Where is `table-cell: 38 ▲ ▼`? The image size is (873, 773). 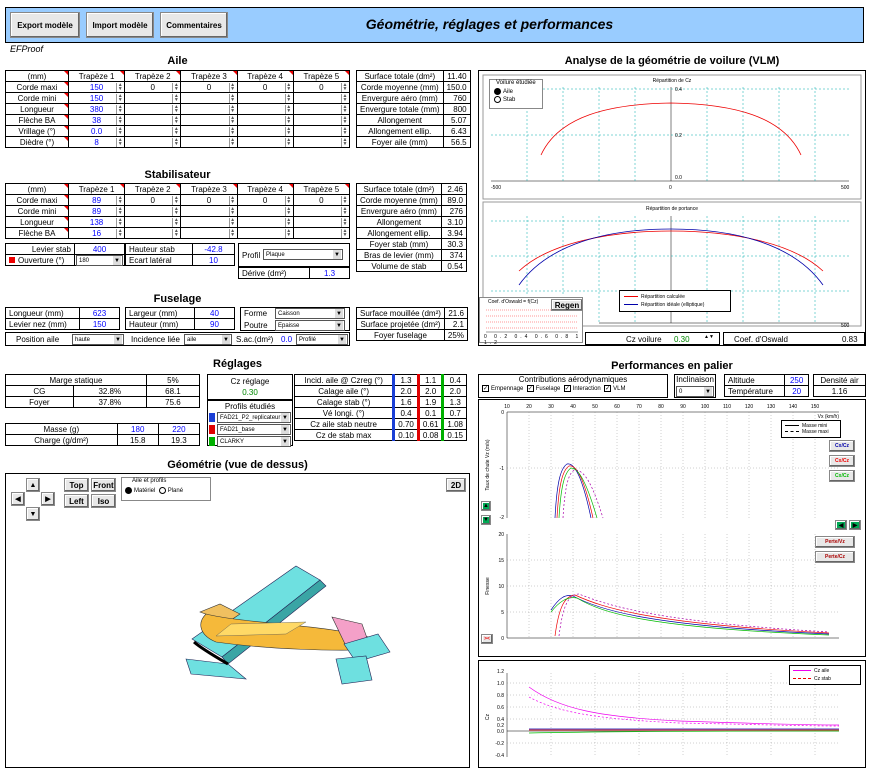
table-cell: 38 ▲ ▼ is located at coordinates (96, 120).